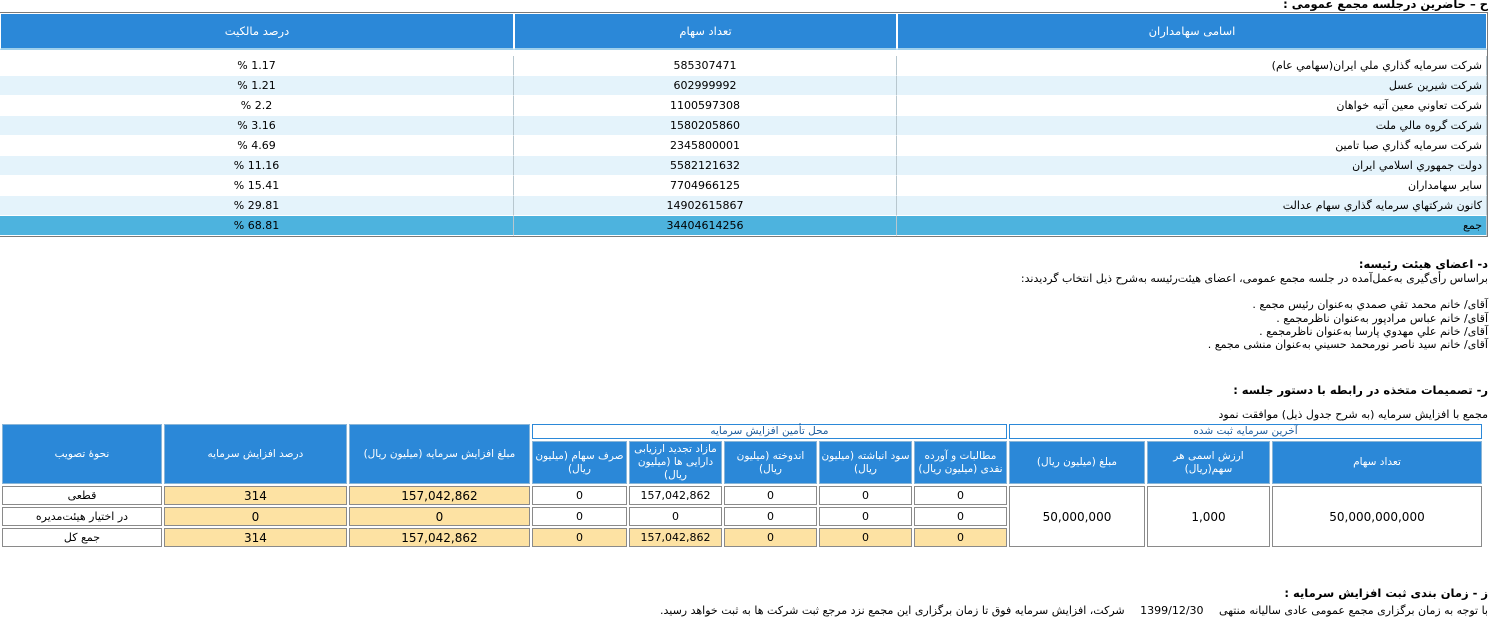  I want to click on header-shares-count: تعداد سهام, so click(1377, 462).